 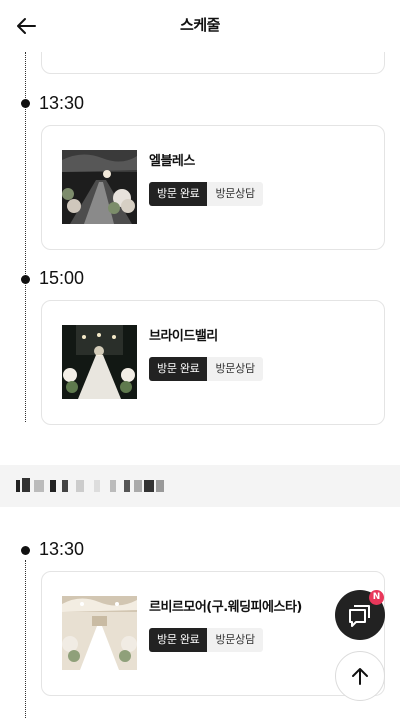 I want to click on date-label-redacted, so click(x=90, y=485).